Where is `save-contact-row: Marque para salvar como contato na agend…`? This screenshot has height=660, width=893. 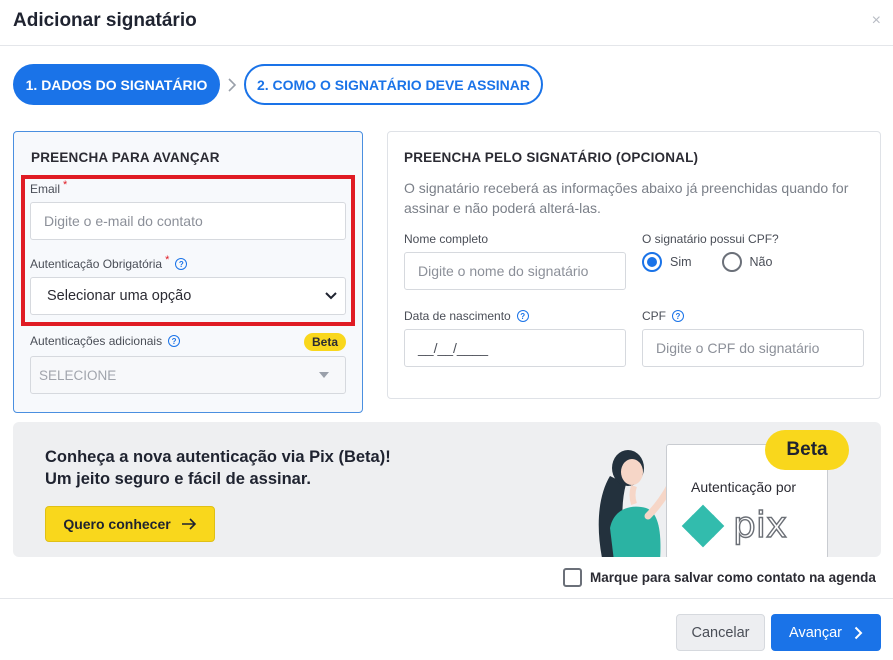 save-contact-row: Marque para salvar como contato na agend… is located at coordinates (719, 577).